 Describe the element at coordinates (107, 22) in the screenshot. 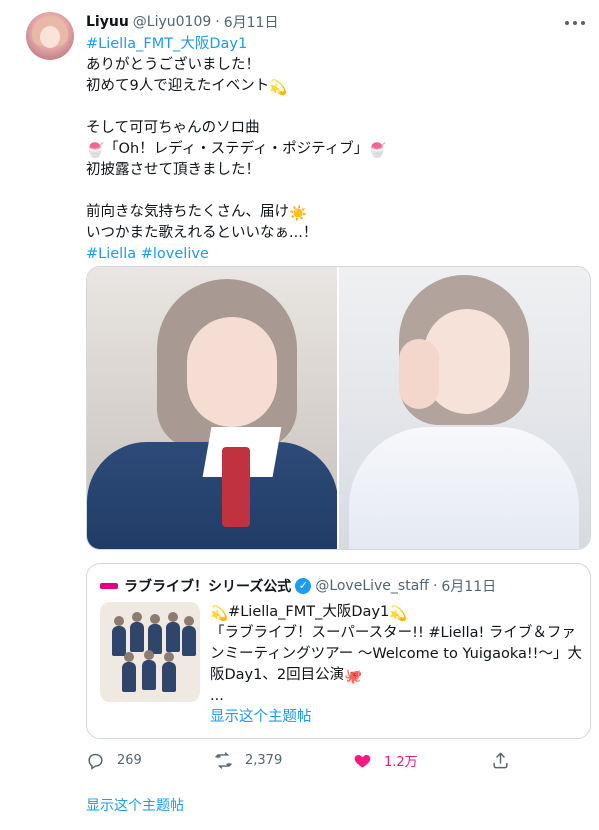

I see `author-name: Liyuu` at that location.